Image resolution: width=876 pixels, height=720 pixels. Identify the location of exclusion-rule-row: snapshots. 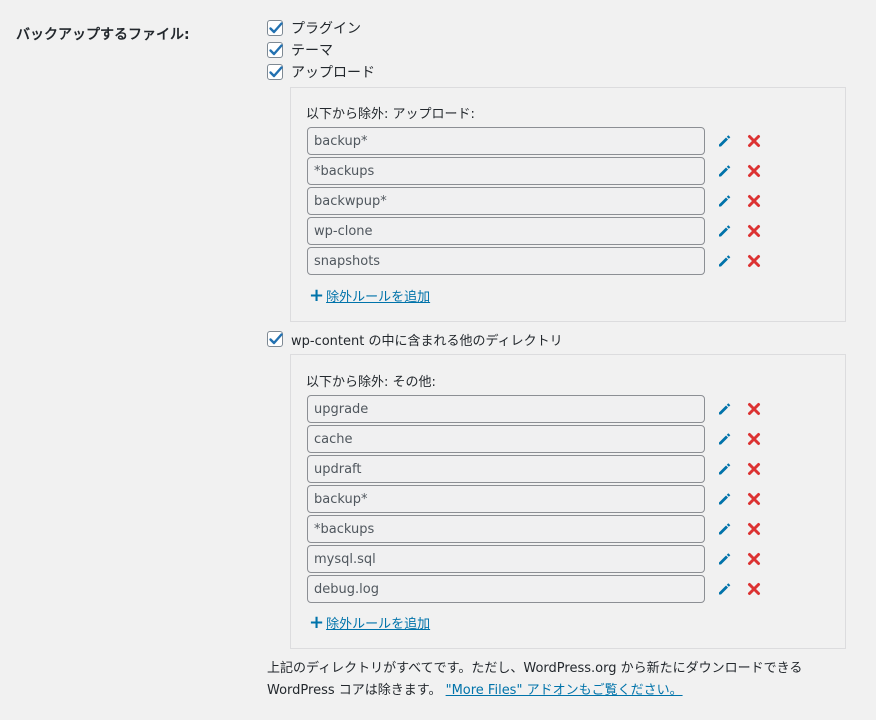
(535, 261).